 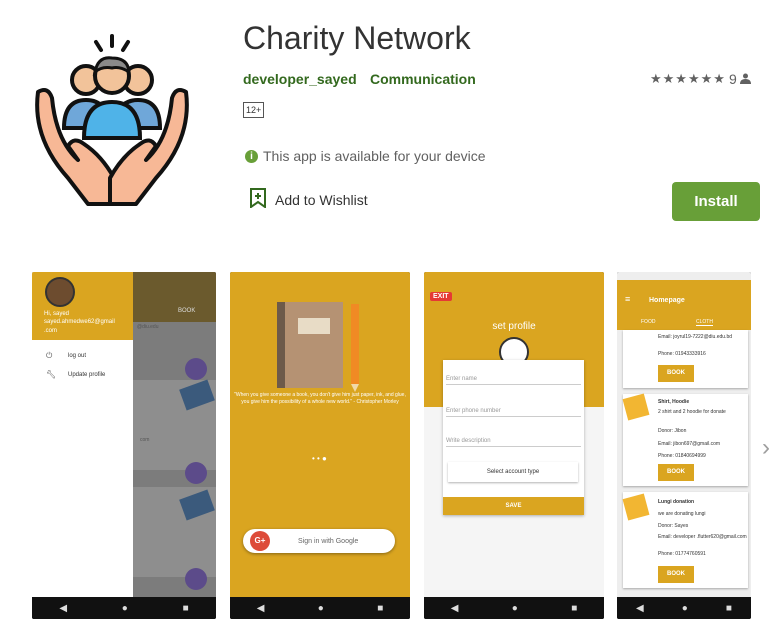 I want to click on developer-link: developer_sayed, so click(x=300, y=79).